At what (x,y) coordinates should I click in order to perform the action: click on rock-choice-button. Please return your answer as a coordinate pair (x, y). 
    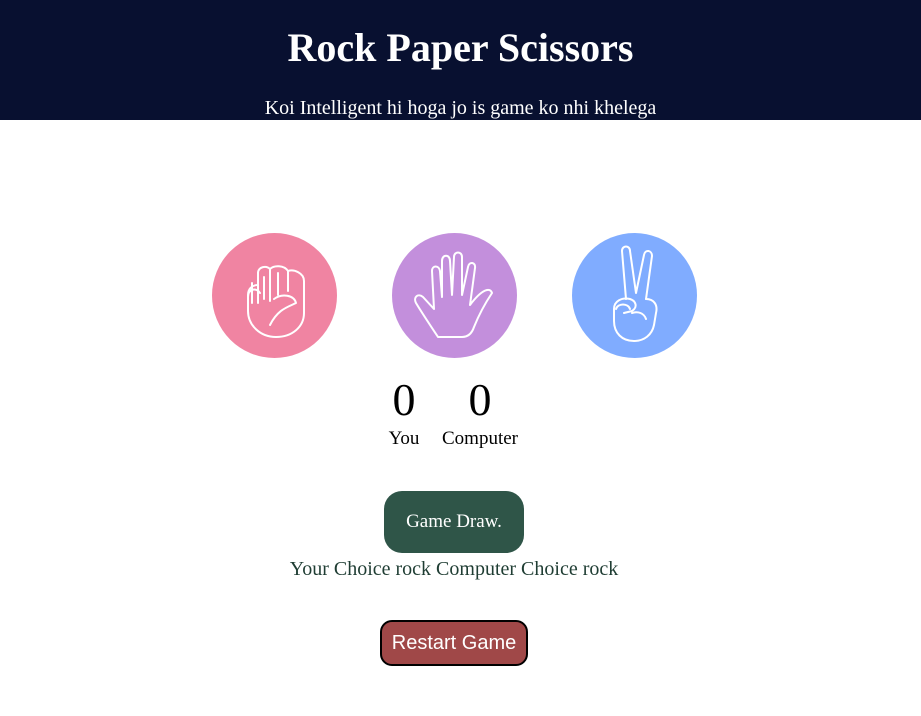
    Looking at the image, I should click on (274, 295).